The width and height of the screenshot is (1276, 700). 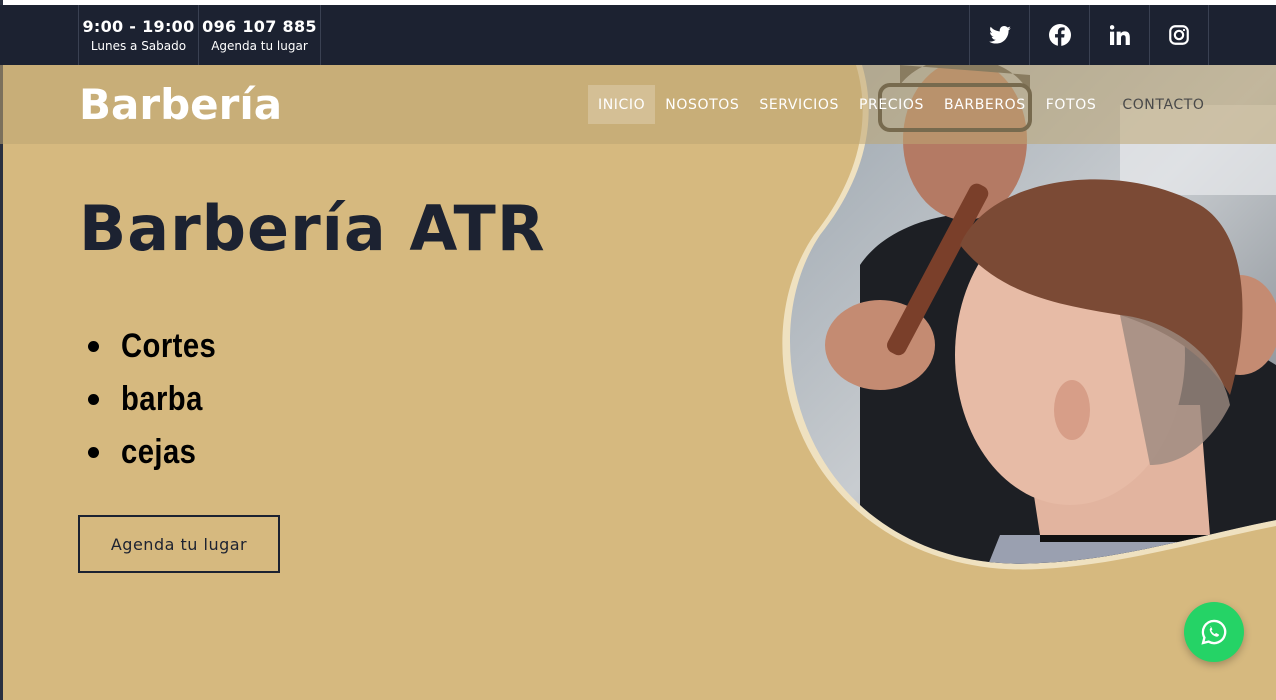 What do you see at coordinates (138, 26) in the screenshot?
I see `hours-text: 9:00 - 19:00` at bounding box center [138, 26].